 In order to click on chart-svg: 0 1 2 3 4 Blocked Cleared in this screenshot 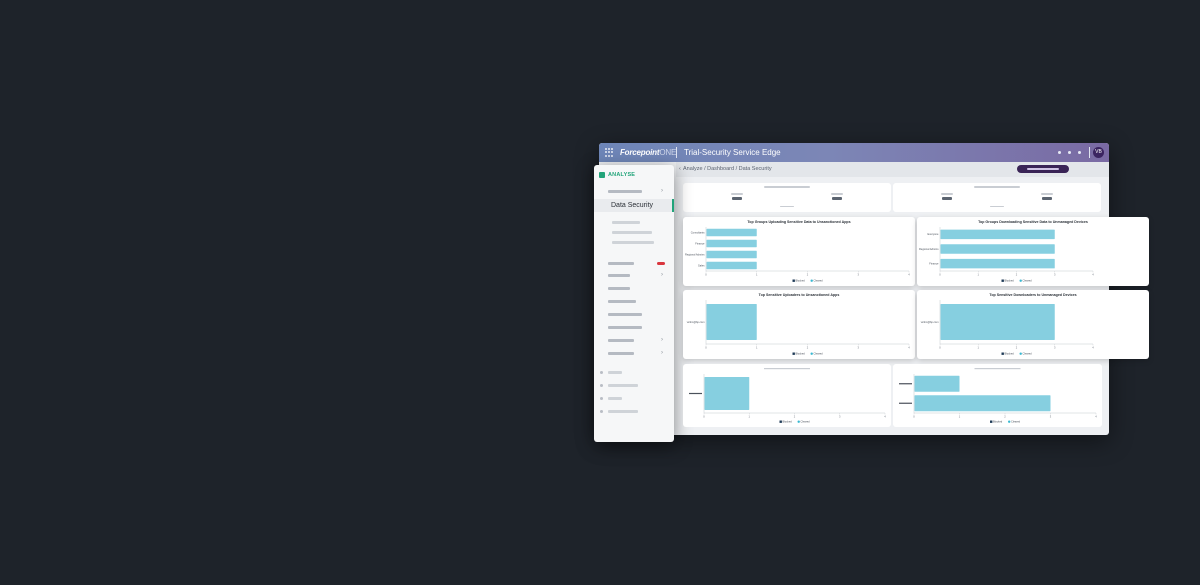, I will do `click(787, 396)`.